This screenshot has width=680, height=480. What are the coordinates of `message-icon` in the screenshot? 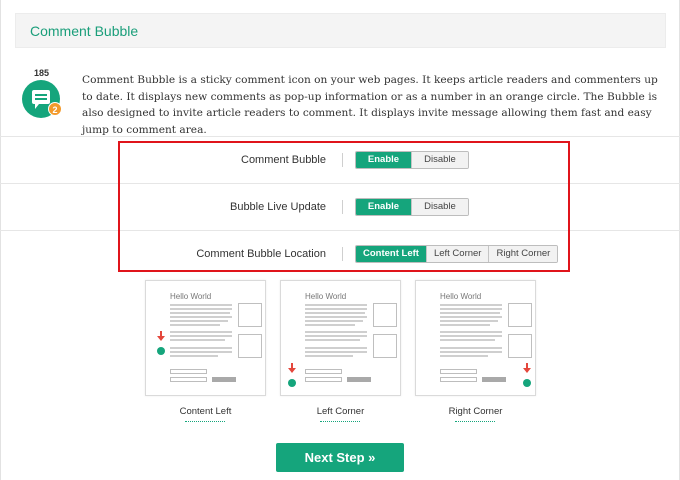 It's located at (41, 99).